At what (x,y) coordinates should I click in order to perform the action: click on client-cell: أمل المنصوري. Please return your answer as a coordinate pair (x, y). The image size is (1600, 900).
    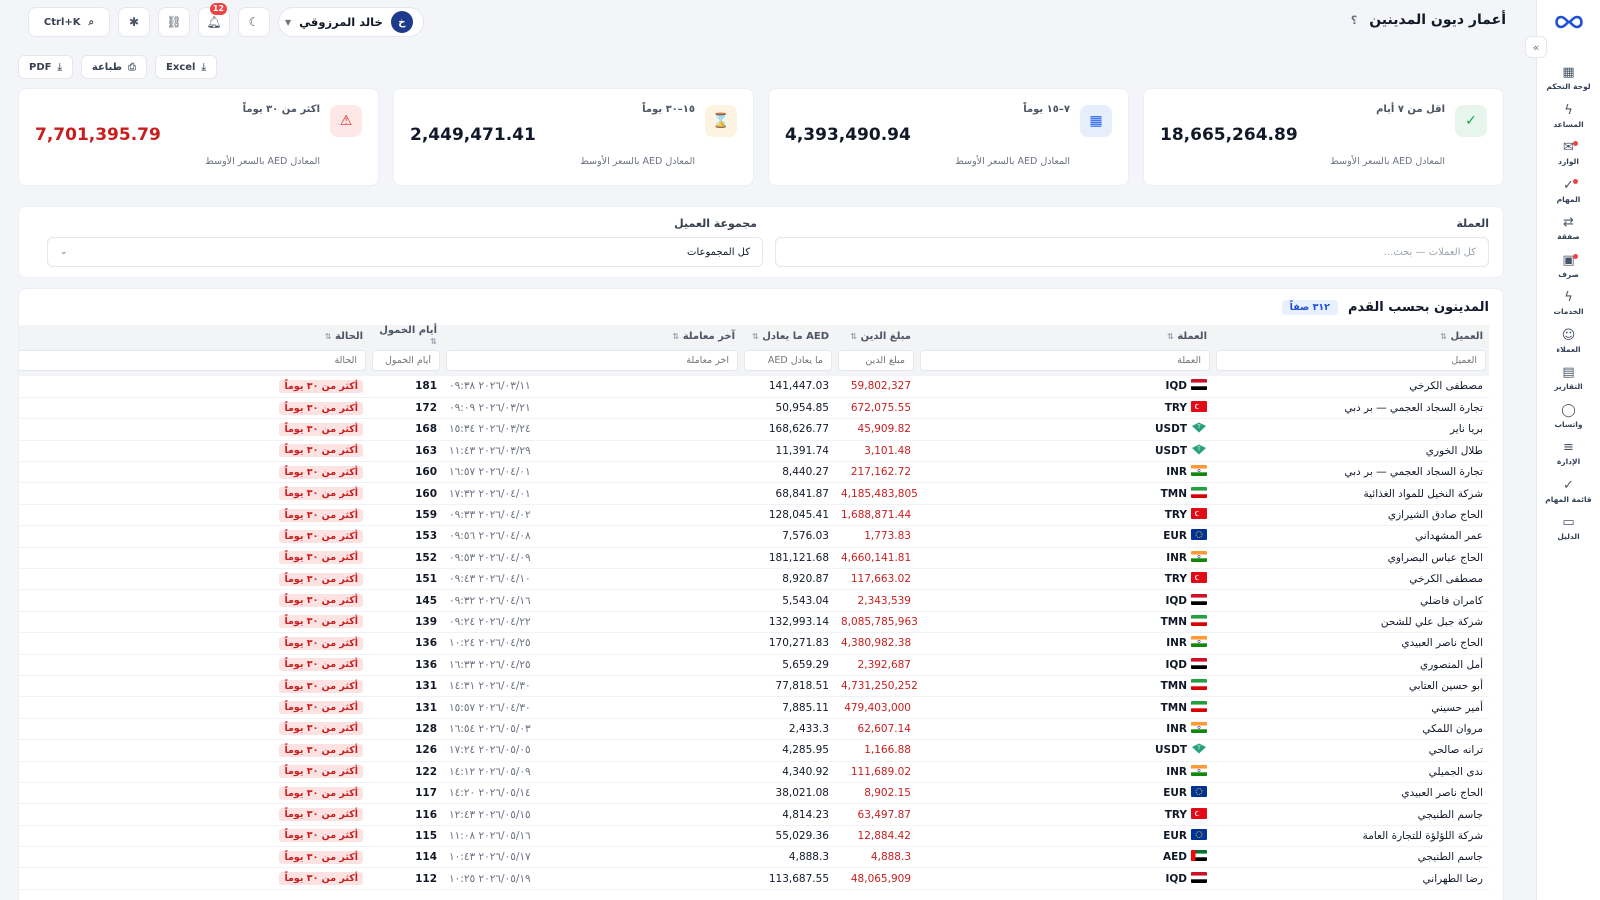
    Looking at the image, I should click on (1351, 665).